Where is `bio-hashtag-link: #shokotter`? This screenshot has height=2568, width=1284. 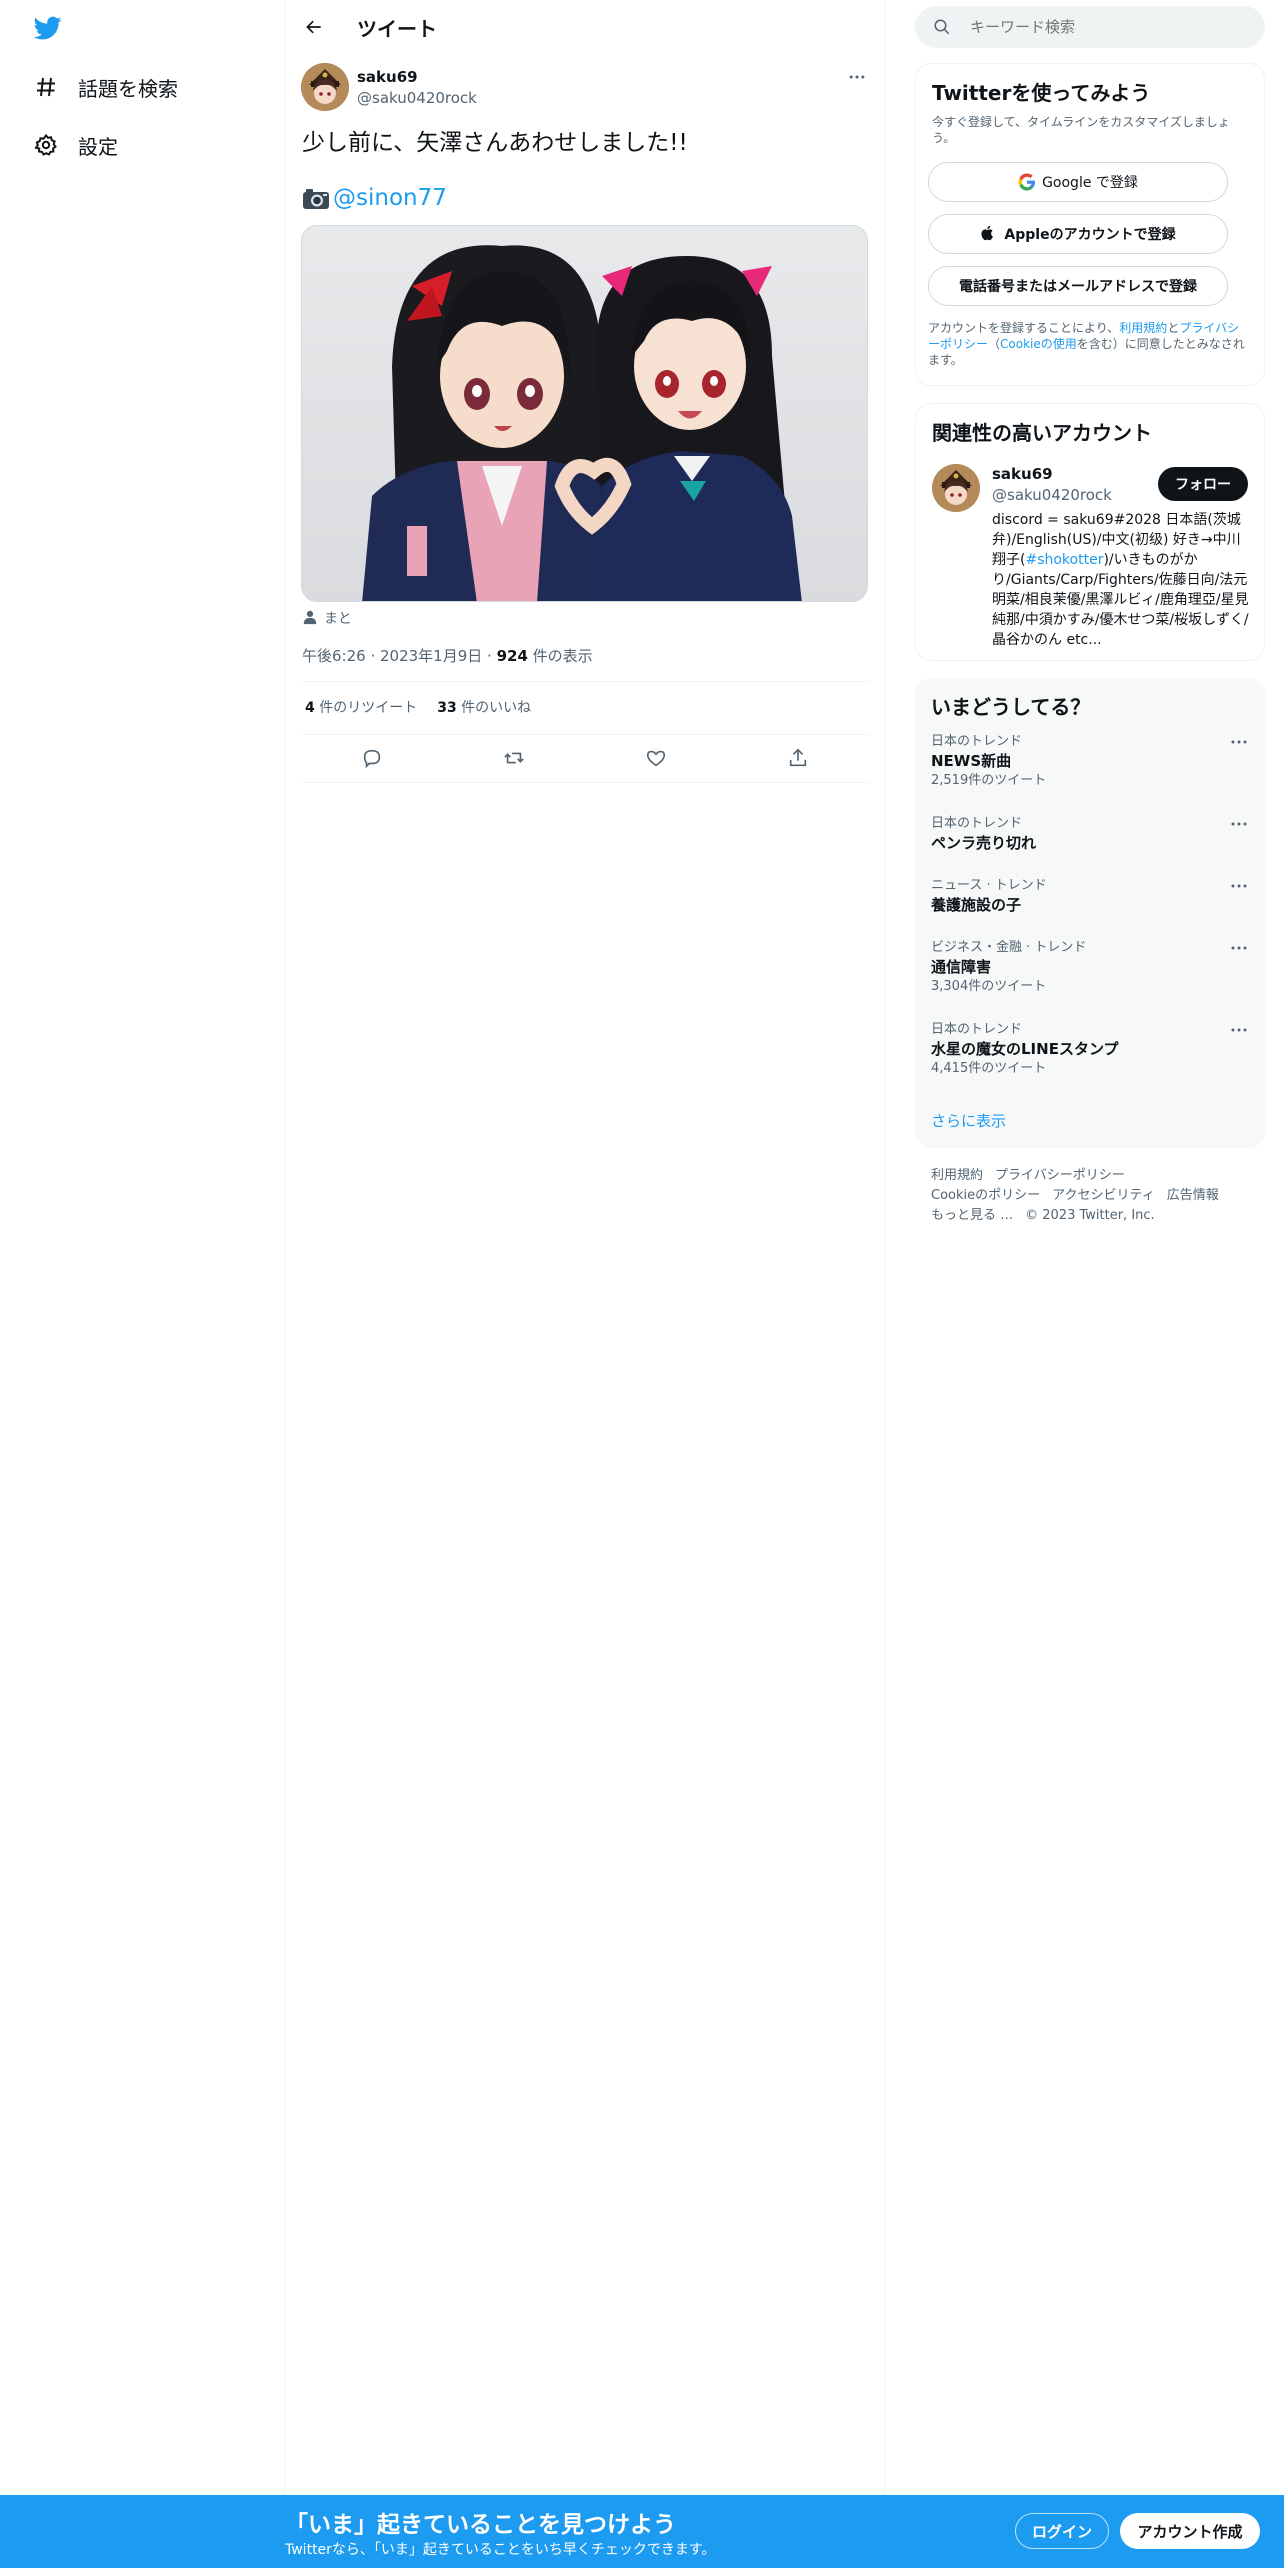
bio-hashtag-link: #shokotter is located at coordinates (1064, 560).